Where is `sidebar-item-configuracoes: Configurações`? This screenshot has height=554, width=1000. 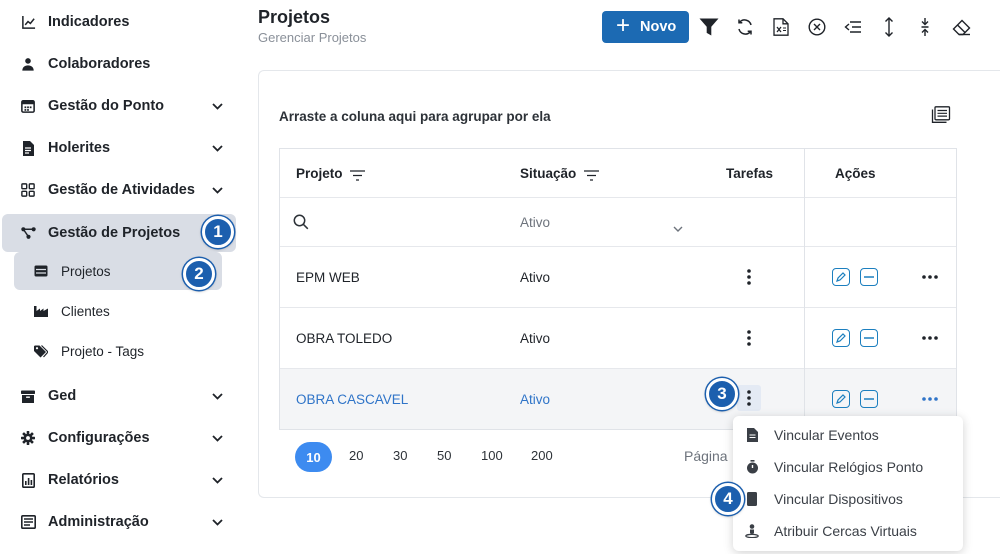
sidebar-item-configuracoes: Configurações is located at coordinates (119, 438).